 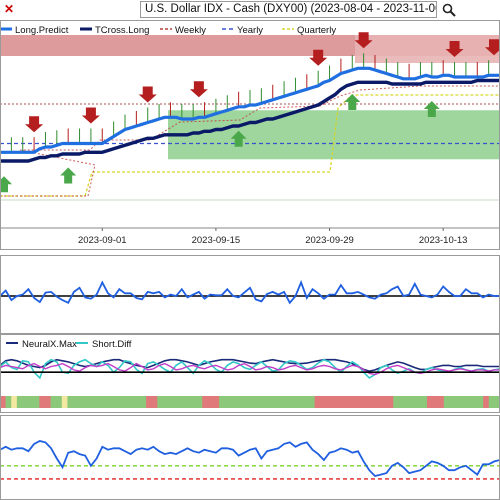 I want to click on x-tick-label: 2023-10-13, so click(x=443, y=240).